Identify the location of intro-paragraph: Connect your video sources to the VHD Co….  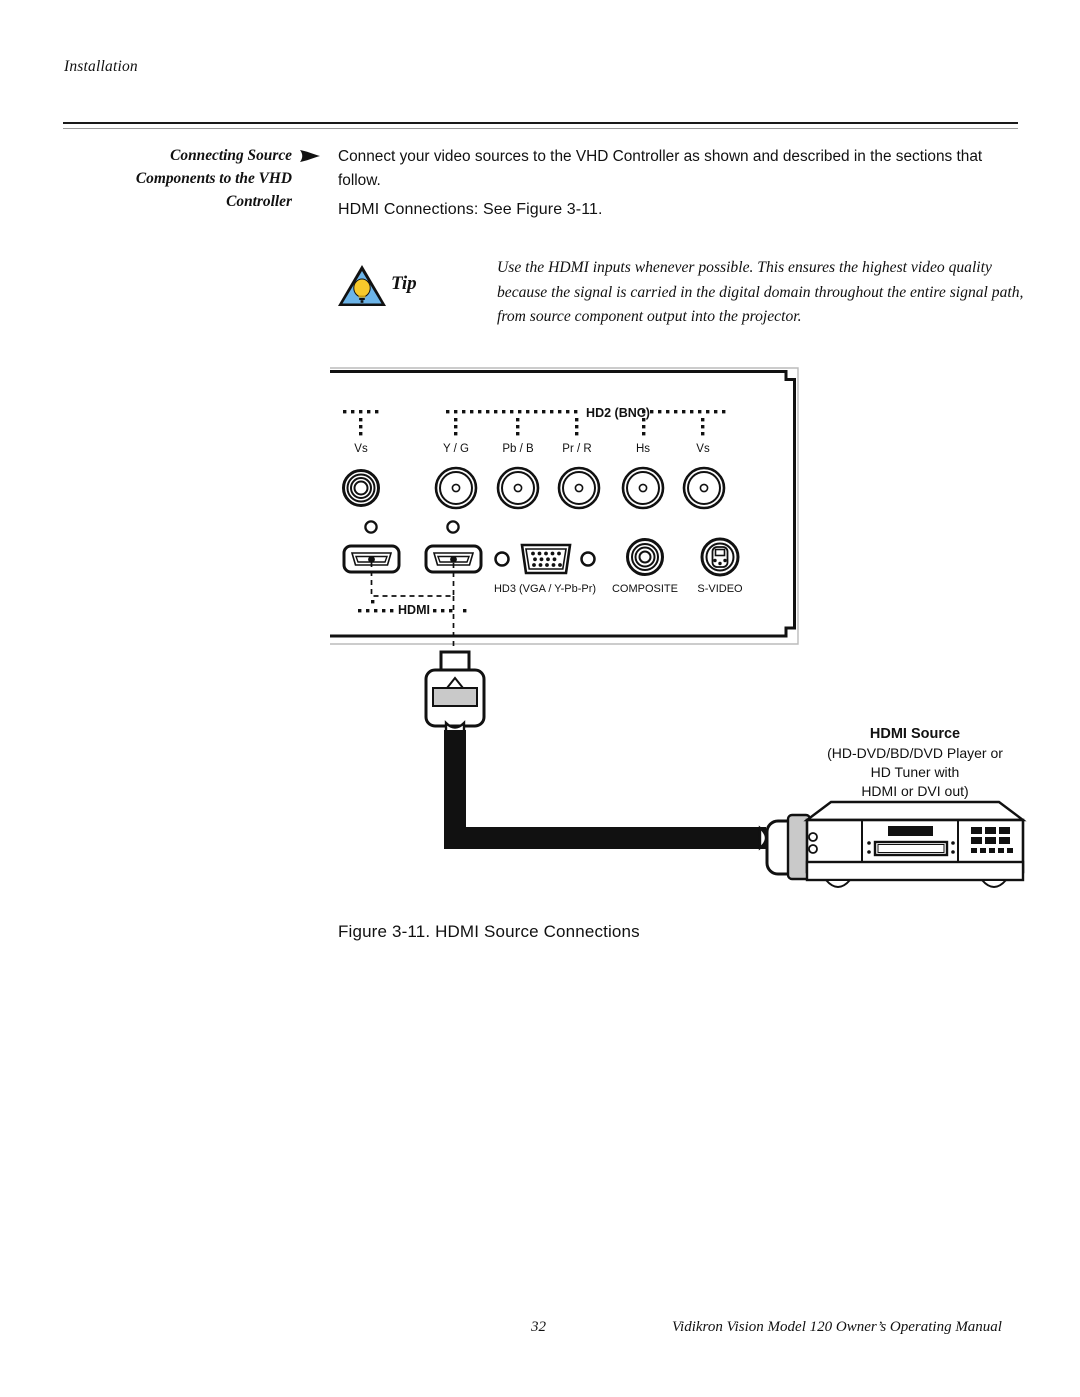
(660, 168).